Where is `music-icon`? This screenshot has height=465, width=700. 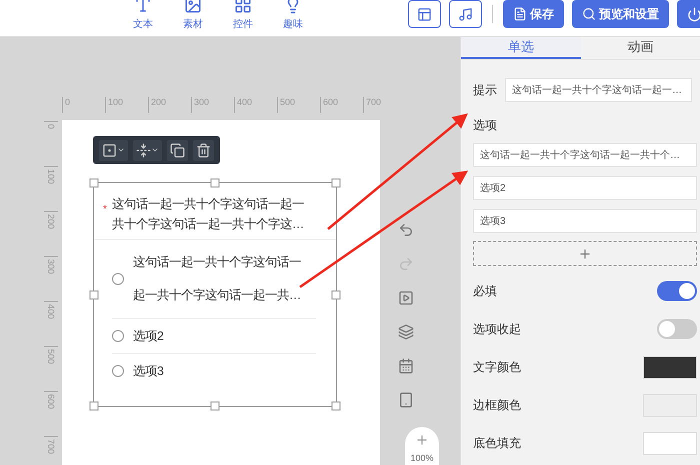
music-icon is located at coordinates (465, 14).